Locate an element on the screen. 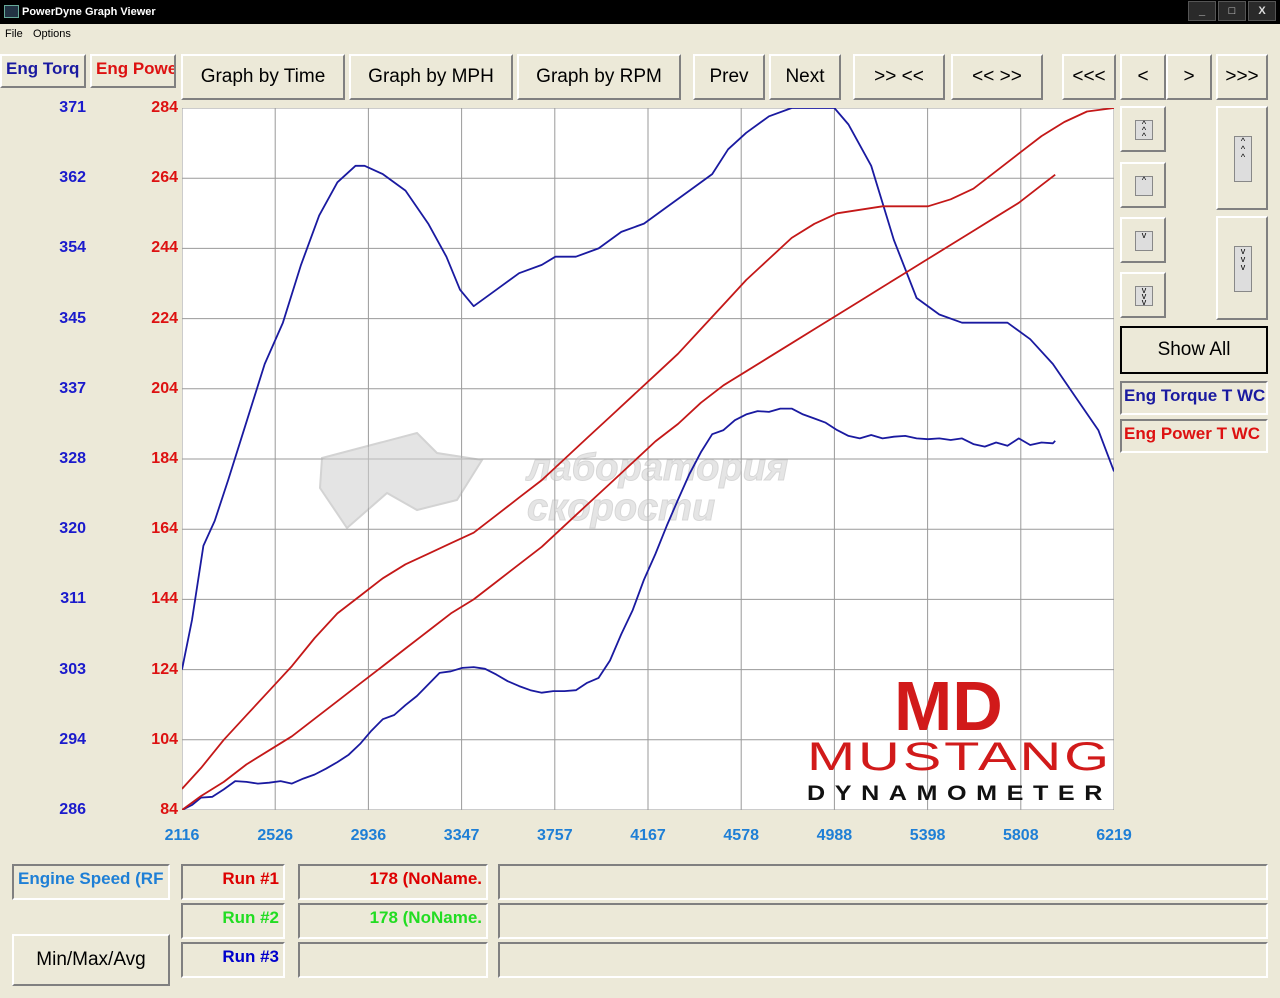  chevrons-up-icon: ^ ^ ^ is located at coordinates (1243, 159).